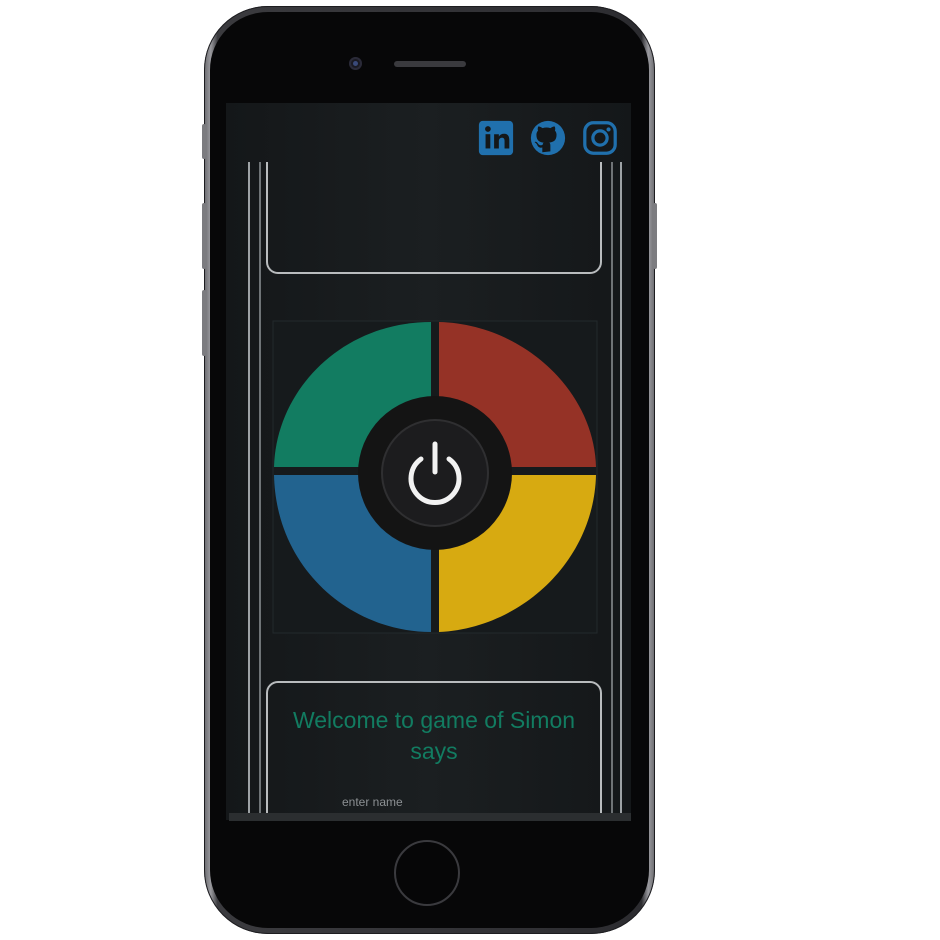 Image resolution: width=940 pixels, height=940 pixels. Describe the element at coordinates (427, 873) in the screenshot. I see `home-button` at that location.